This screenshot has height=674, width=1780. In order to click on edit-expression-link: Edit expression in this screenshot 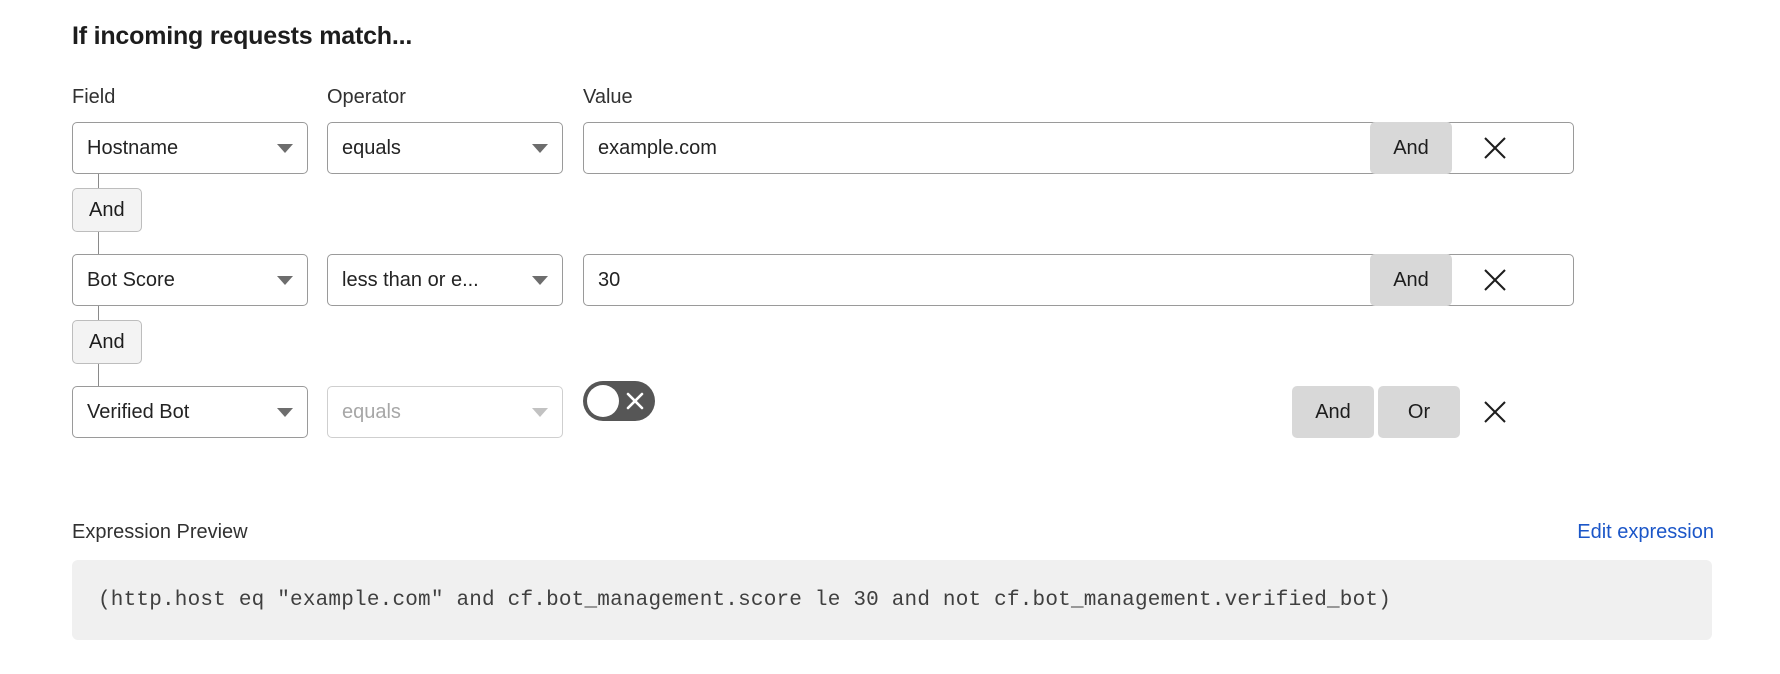, I will do `click(1645, 532)`.